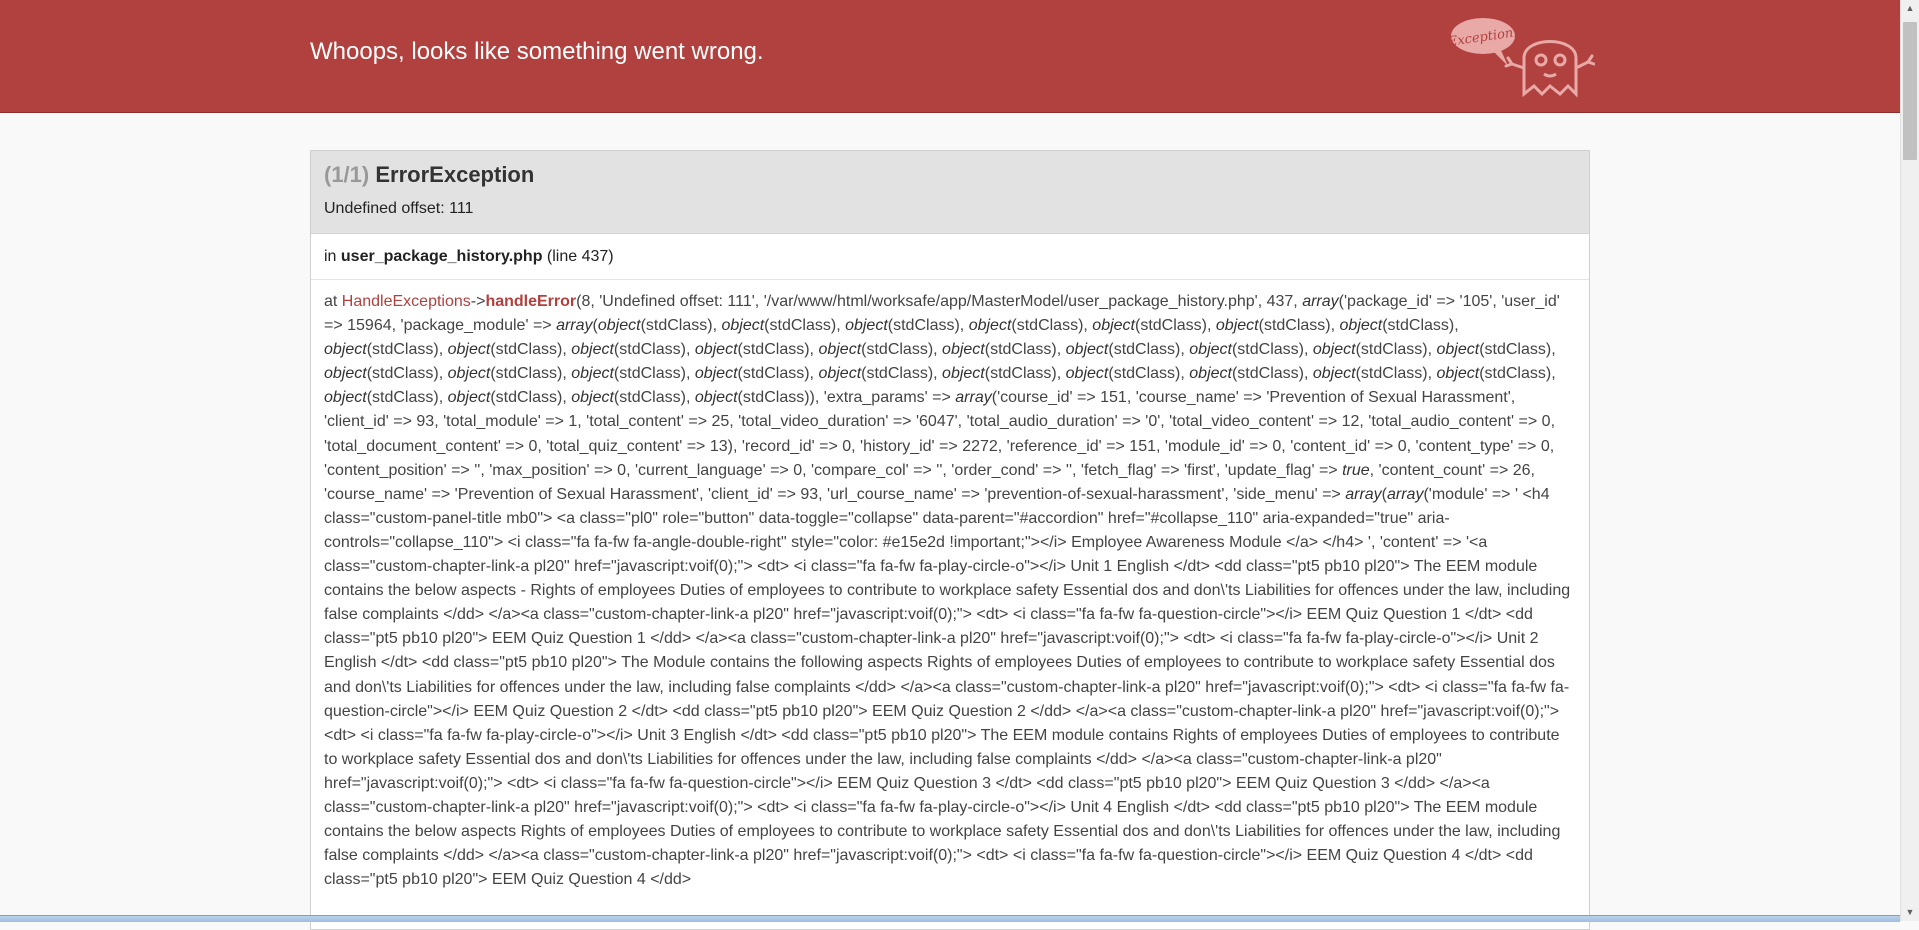 The height and width of the screenshot is (930, 1919). Describe the element at coordinates (882, 398) in the screenshot. I see `trace-args-4: ), 'extra_params' =>` at that location.